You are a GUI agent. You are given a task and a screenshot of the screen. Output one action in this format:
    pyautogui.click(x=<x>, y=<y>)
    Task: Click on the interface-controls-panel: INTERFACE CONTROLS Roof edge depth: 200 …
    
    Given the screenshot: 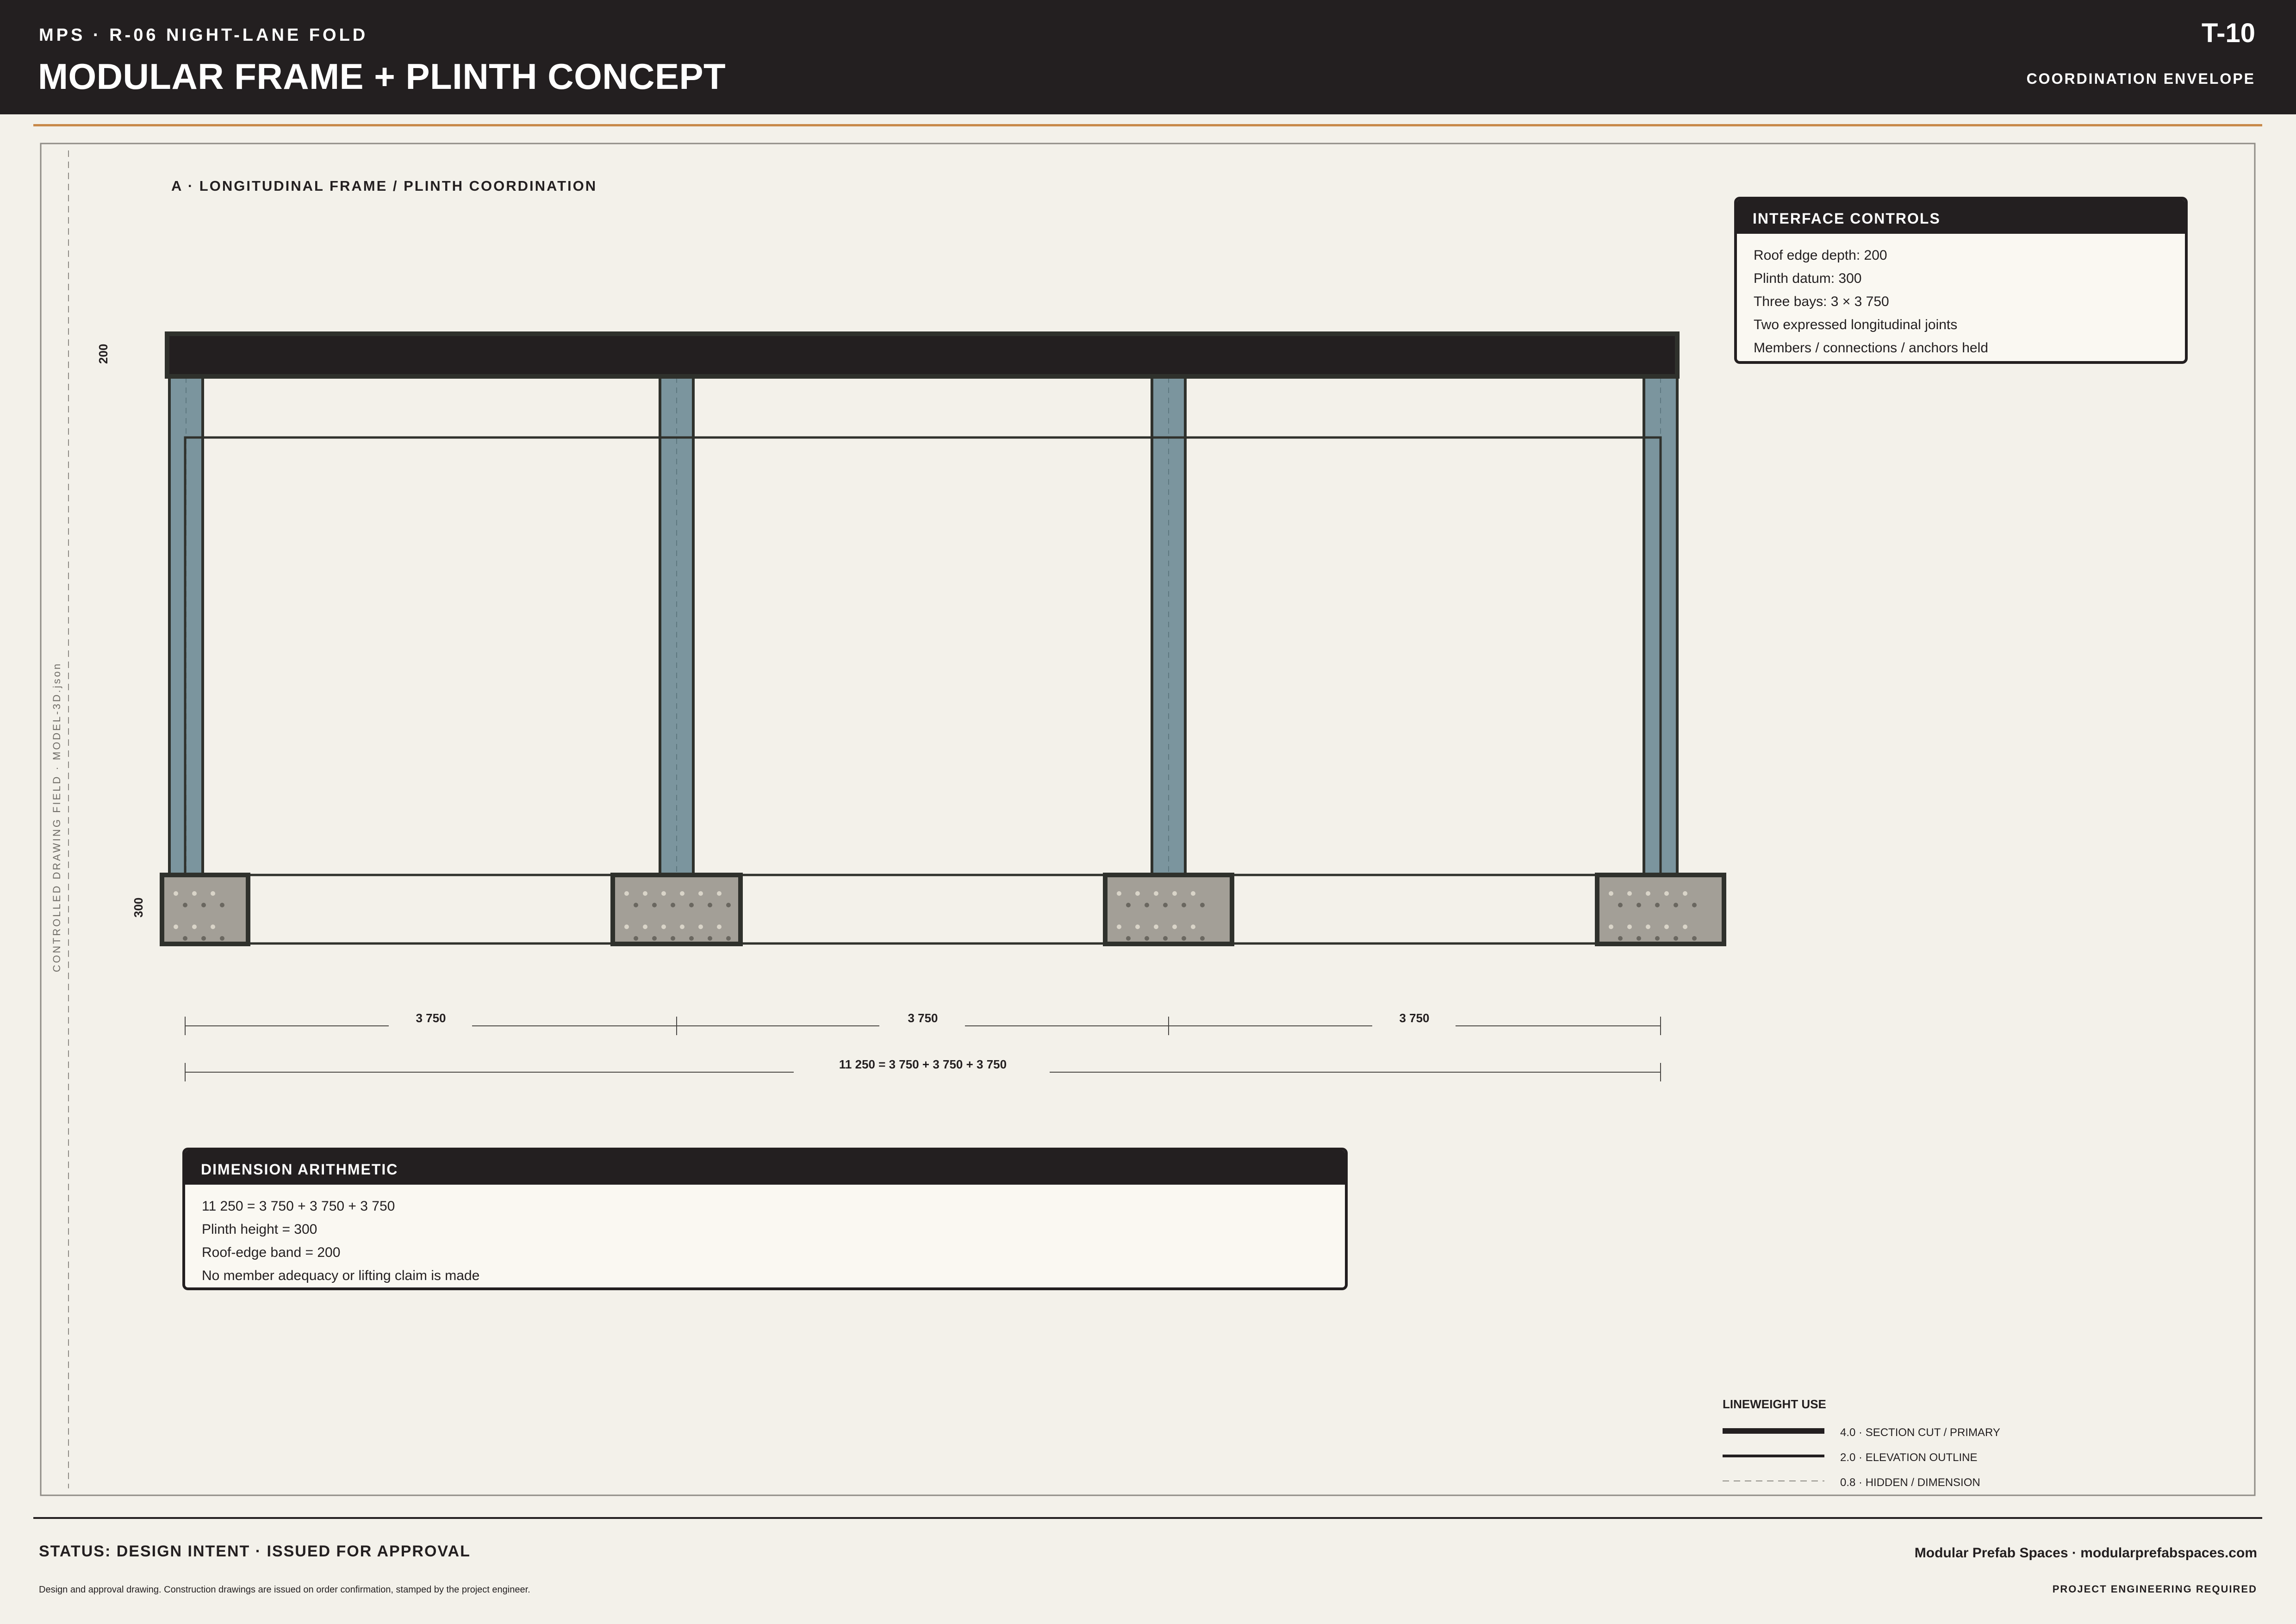 What is the action you would take?
    pyautogui.click(x=1961, y=280)
    